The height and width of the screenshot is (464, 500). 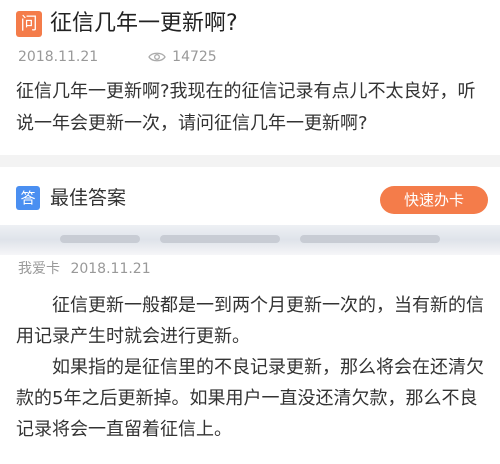 I want to click on question-title-row: 问 征信几年一更新啊?, so click(x=127, y=24).